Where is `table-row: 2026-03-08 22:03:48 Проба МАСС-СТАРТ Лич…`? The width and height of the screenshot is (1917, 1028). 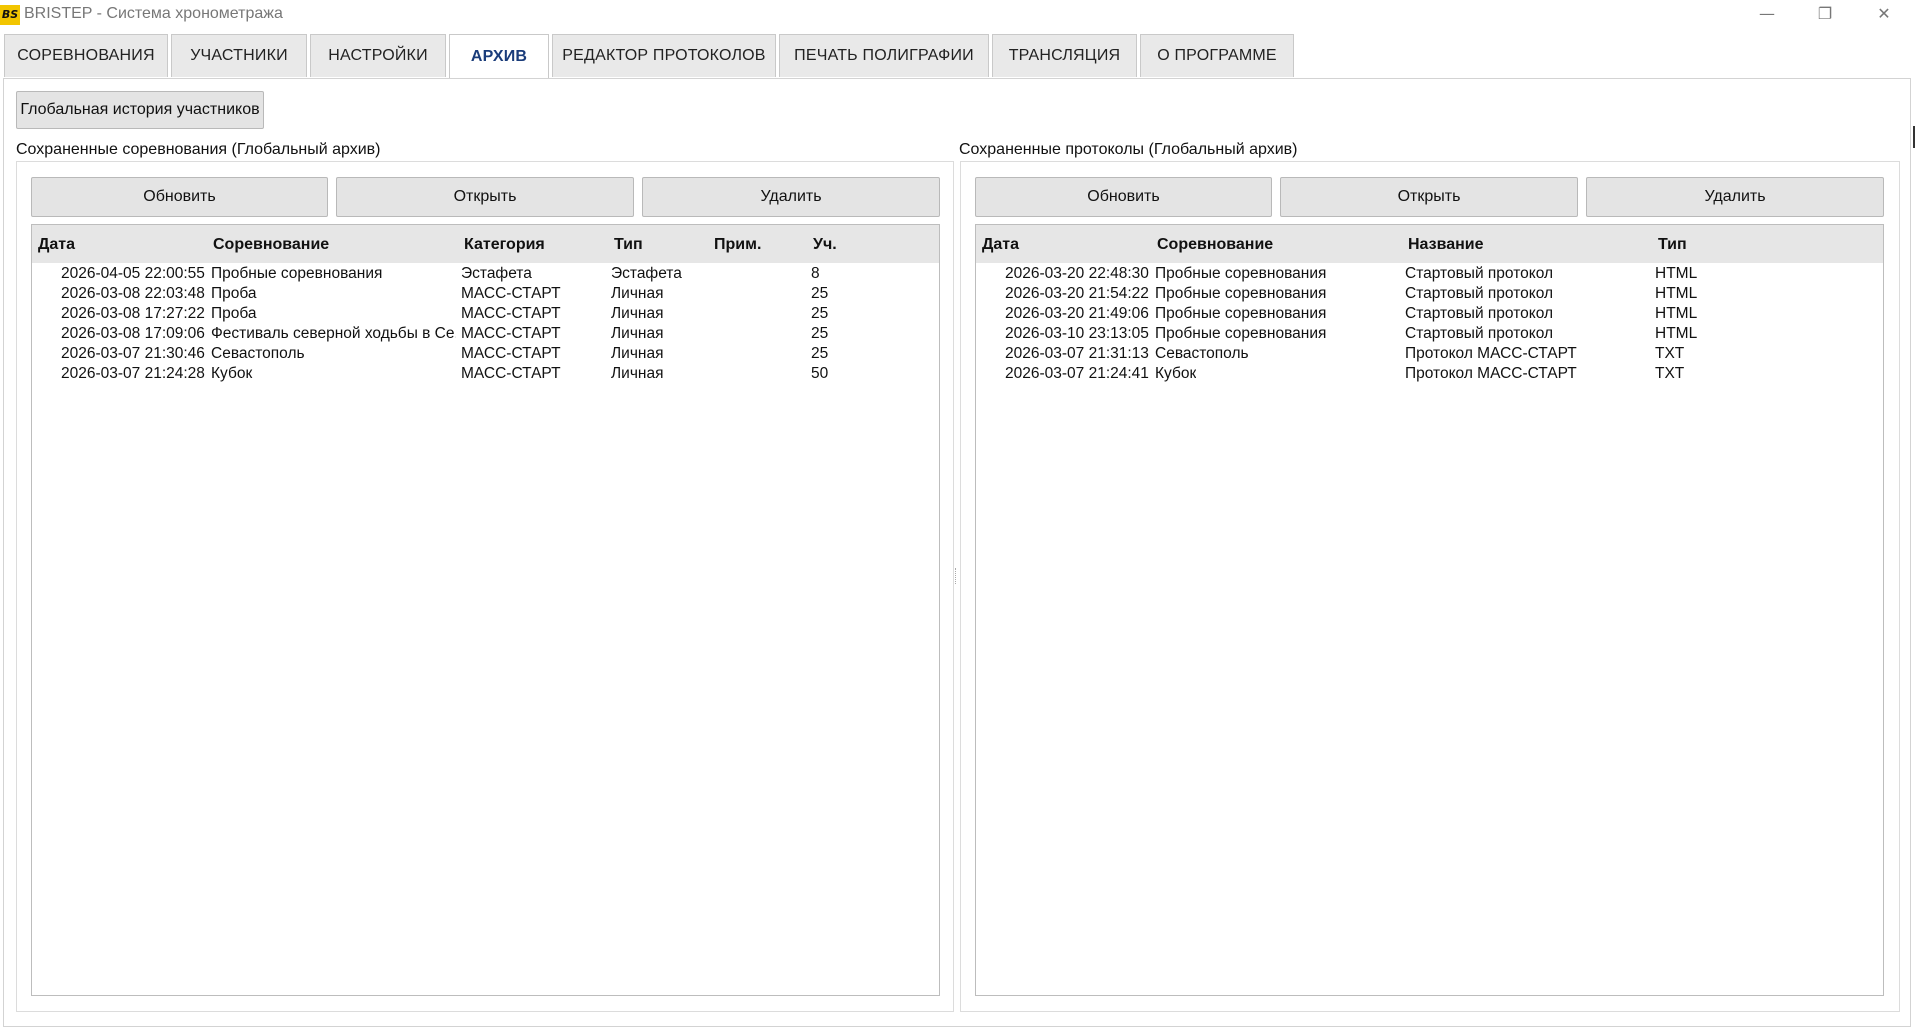 table-row: 2026-03-08 22:03:48 Проба МАСС-СТАРТ Лич… is located at coordinates (485, 294).